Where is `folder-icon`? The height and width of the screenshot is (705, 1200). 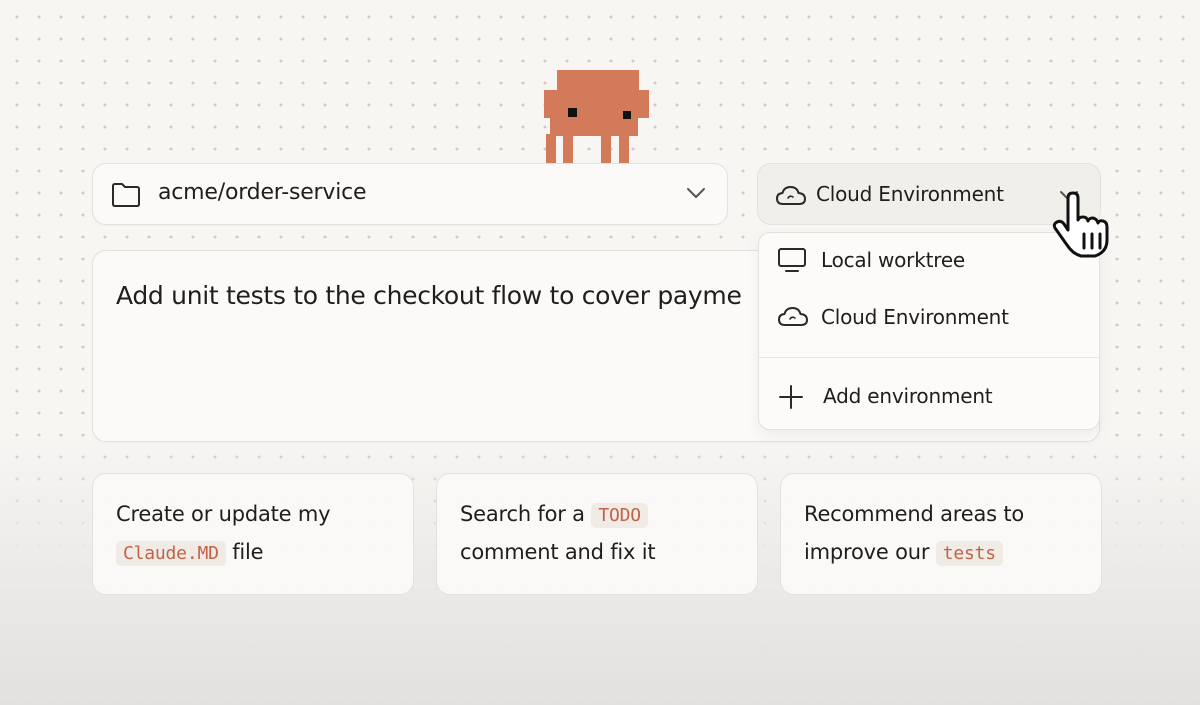
folder-icon is located at coordinates (126, 195).